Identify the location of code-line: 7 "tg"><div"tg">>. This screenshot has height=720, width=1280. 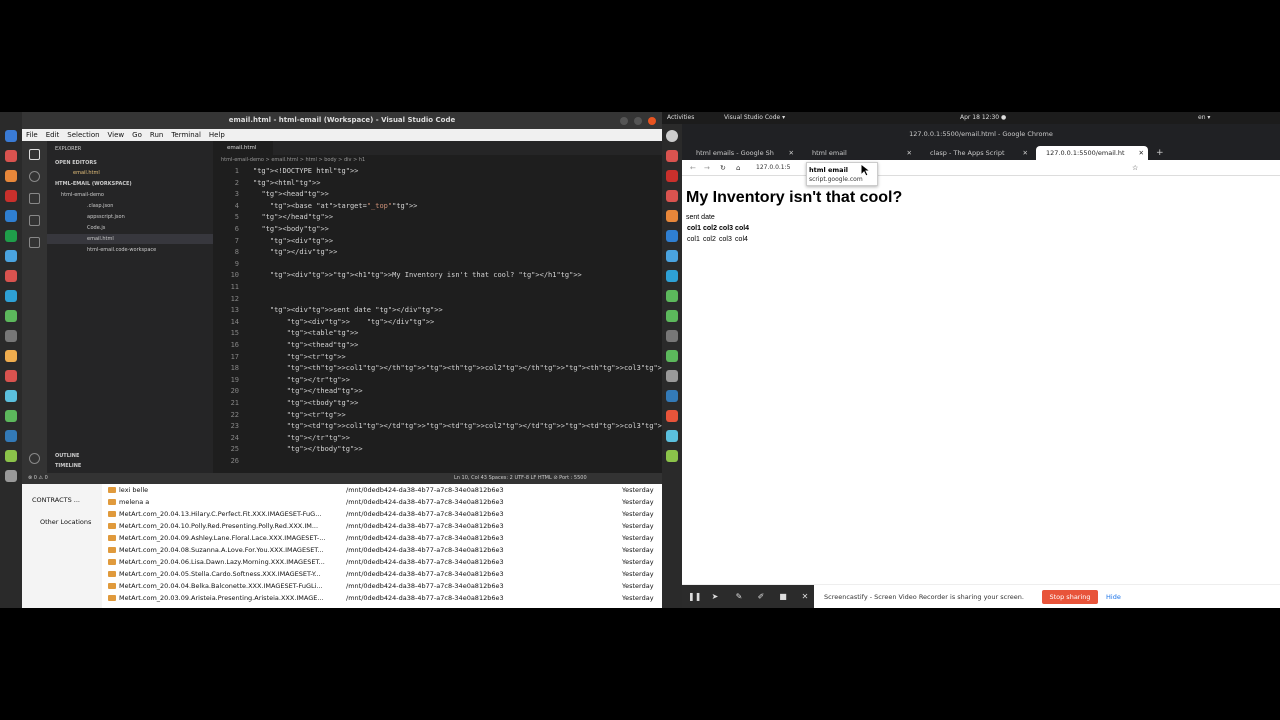
(437, 242).